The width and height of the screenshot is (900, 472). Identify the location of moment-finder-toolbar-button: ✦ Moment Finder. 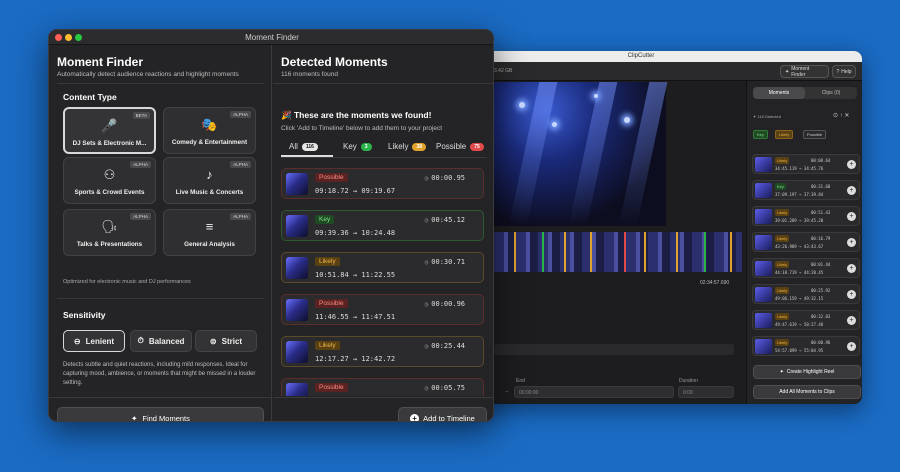
(804, 71).